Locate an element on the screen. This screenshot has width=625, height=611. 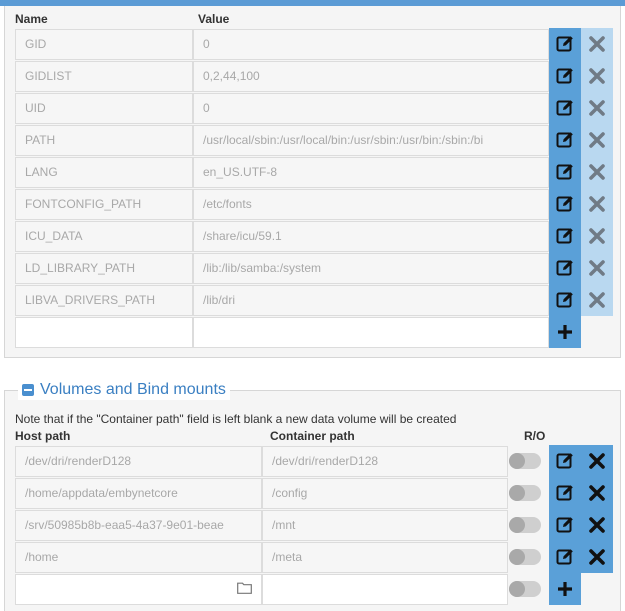
host-path-field: /dev/dri/renderD128 is located at coordinates (138, 461).